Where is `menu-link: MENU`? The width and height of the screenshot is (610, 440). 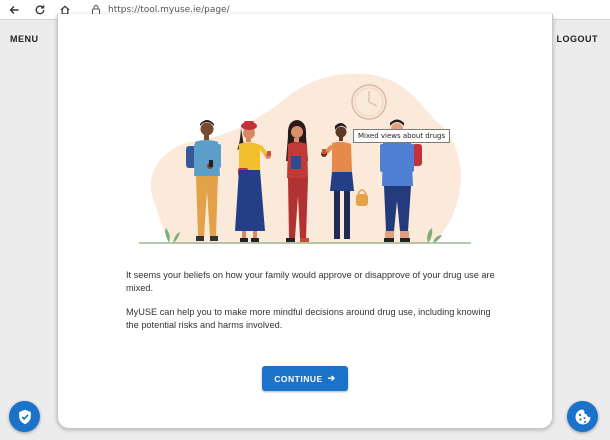
menu-link: MENU is located at coordinates (24, 39).